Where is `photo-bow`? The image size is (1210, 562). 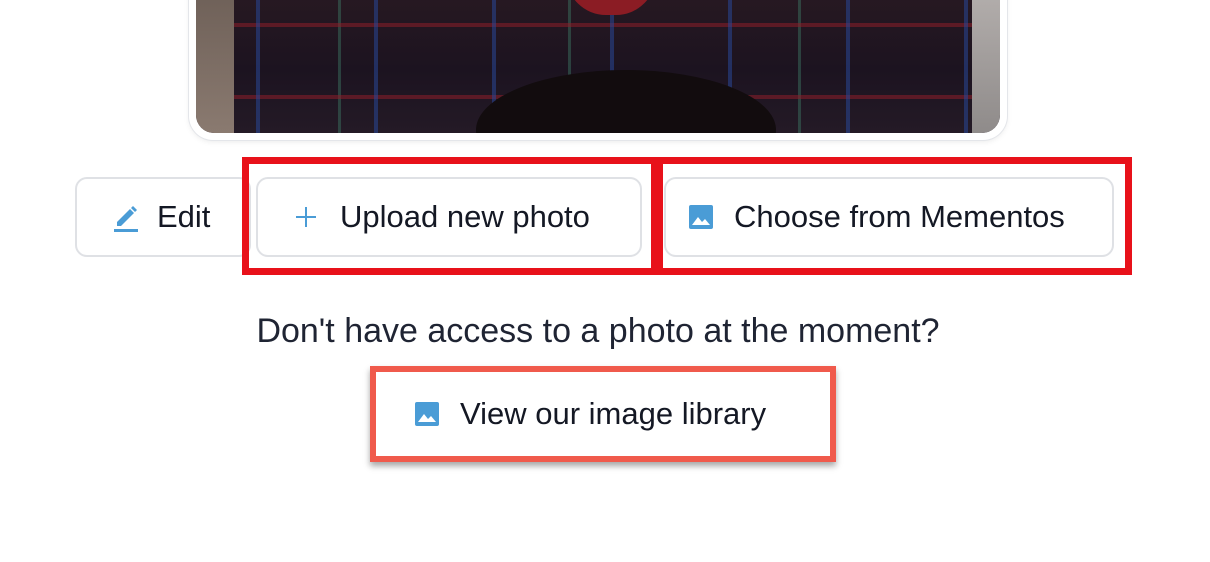
photo-bow is located at coordinates (611, 7).